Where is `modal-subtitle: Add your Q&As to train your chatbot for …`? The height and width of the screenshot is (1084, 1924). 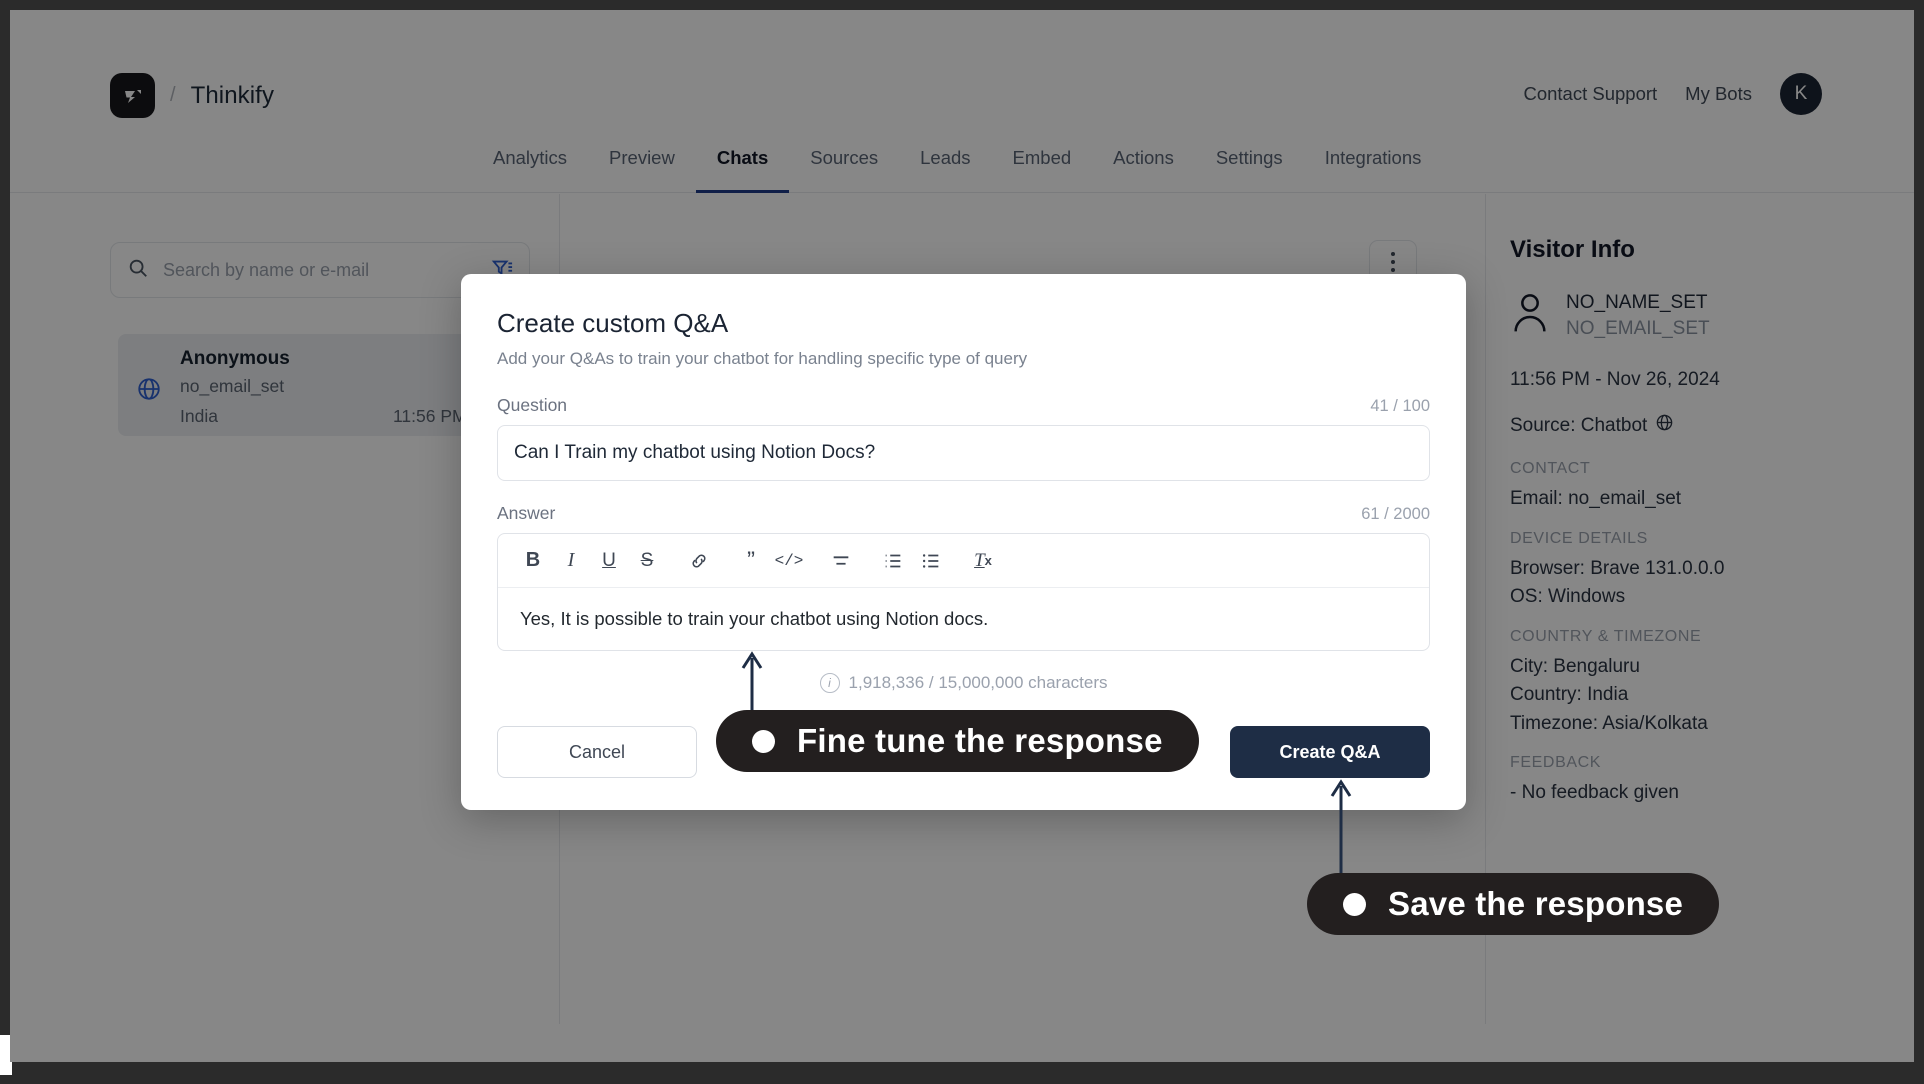
modal-subtitle: Add your Q&As to train your chatbot for … is located at coordinates (762, 358).